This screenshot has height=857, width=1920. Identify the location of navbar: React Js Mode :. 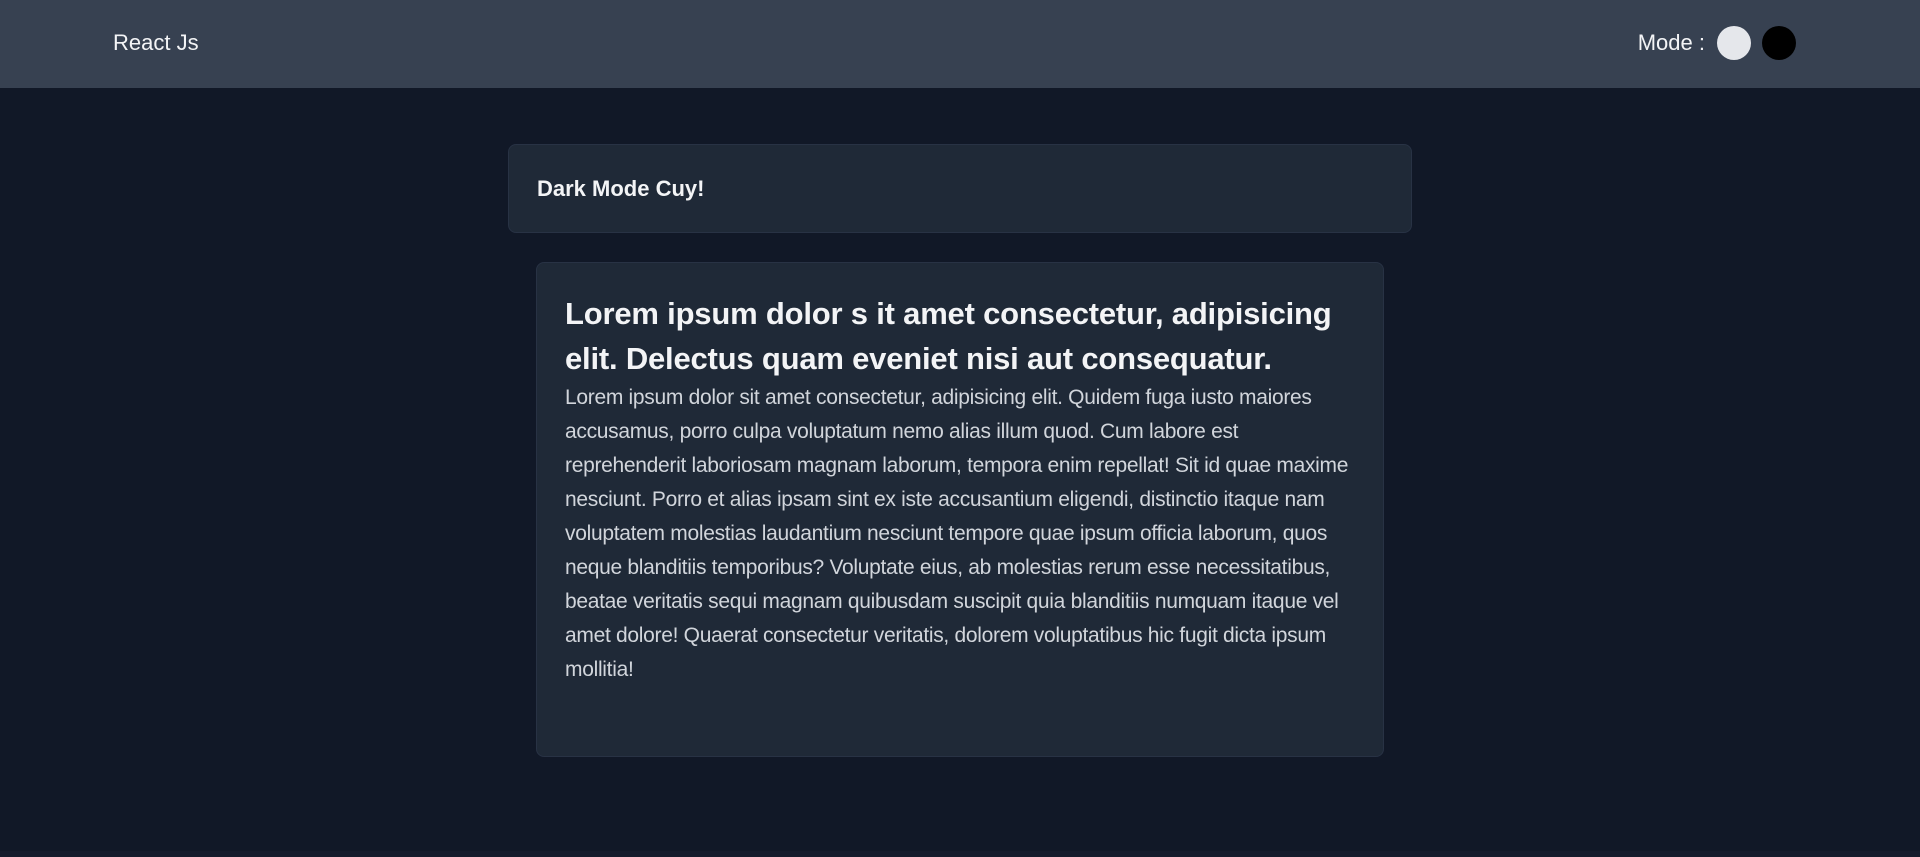
(960, 44).